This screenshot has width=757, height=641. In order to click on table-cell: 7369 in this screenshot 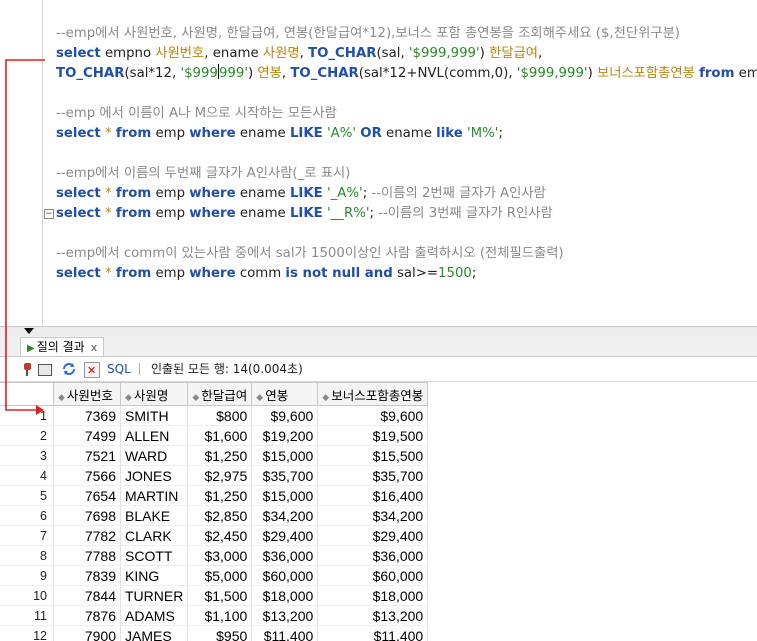, I will do `click(87, 415)`.